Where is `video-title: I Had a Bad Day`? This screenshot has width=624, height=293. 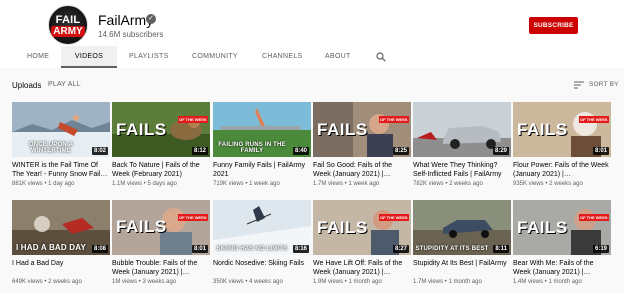
video-title: I Had a Bad Day is located at coordinates (61, 268).